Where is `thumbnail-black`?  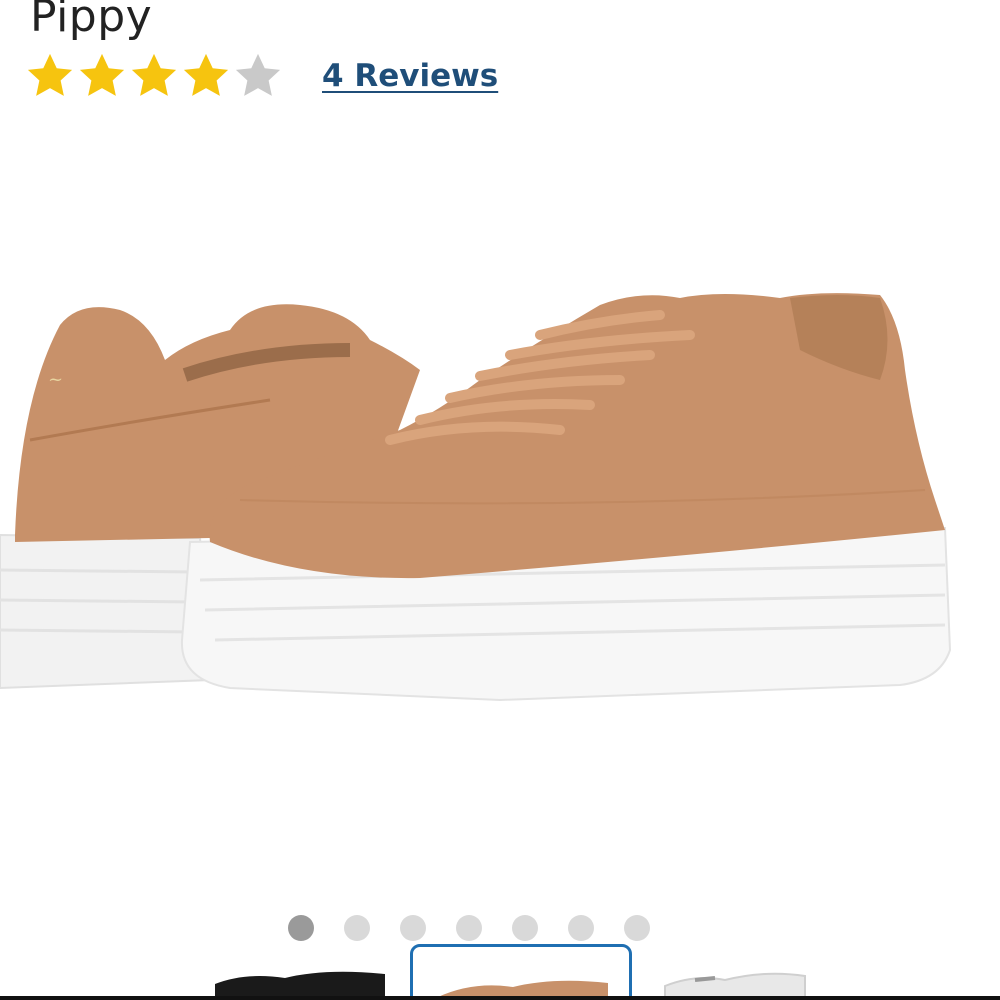 thumbnail-black is located at coordinates (300, 972).